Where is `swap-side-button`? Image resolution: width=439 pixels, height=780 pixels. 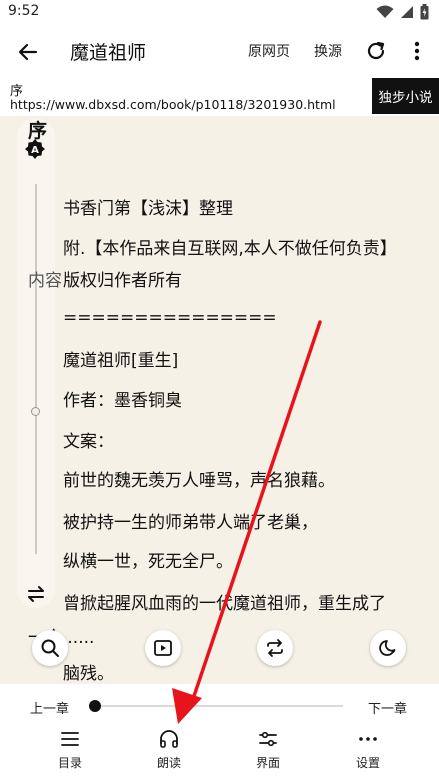 swap-side-button is located at coordinates (36, 594).